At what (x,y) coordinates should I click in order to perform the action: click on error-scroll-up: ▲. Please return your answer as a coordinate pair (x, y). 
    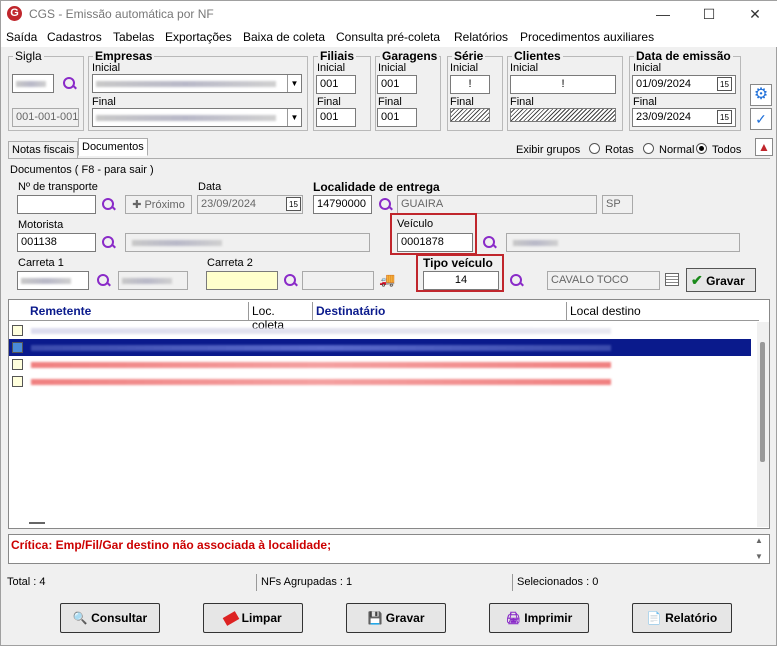
    Looking at the image, I should click on (759, 540).